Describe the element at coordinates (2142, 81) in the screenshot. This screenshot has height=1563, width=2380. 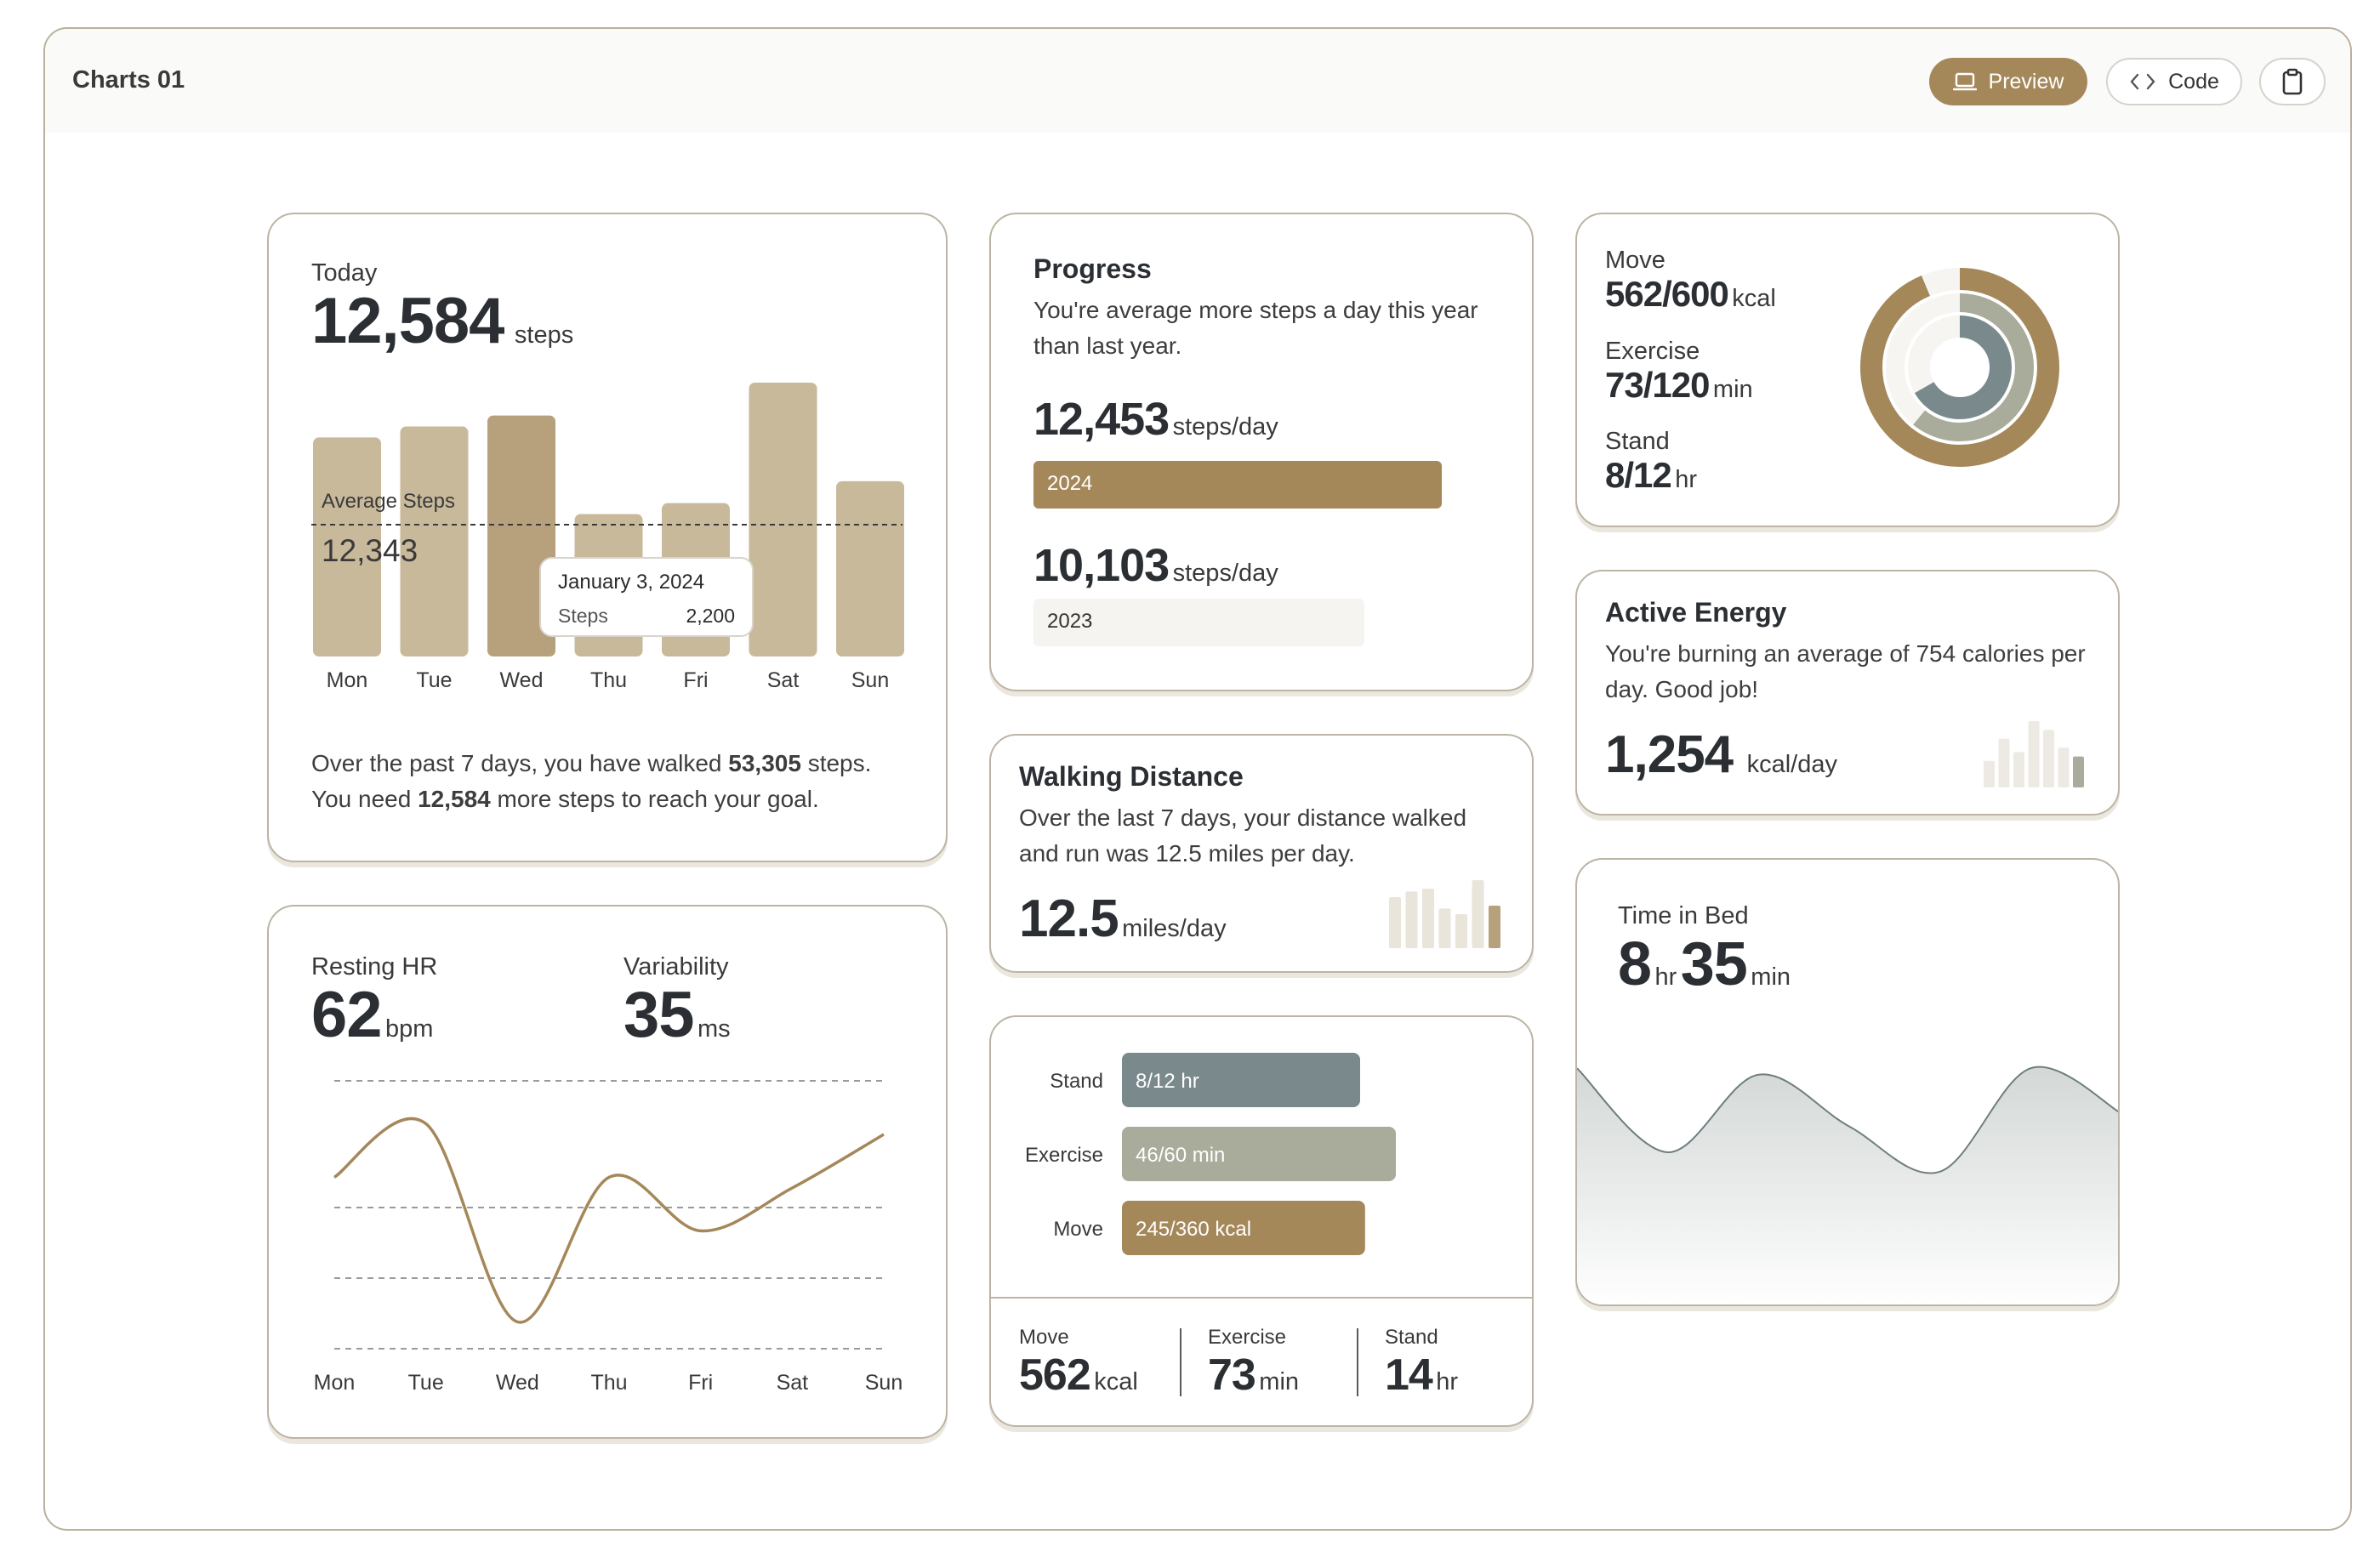
I see `code-icon` at that location.